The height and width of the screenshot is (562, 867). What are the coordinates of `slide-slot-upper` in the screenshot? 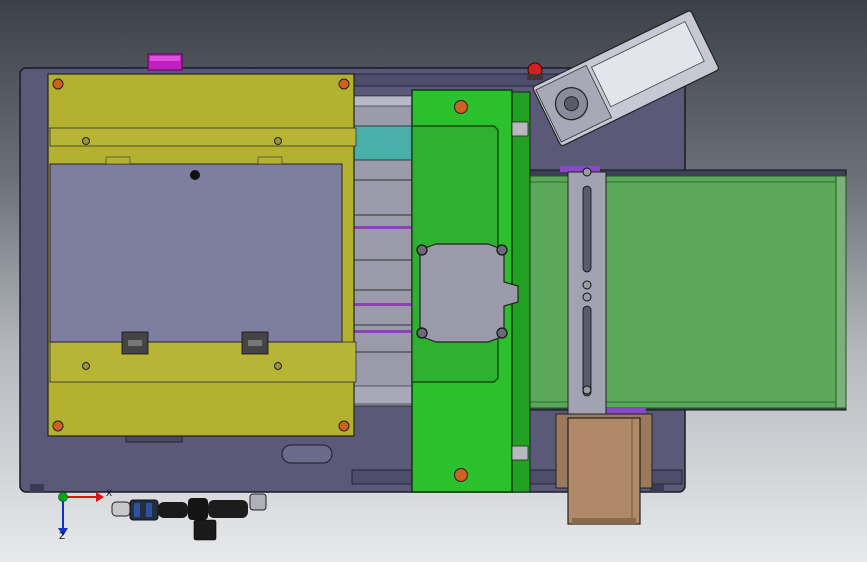 It's located at (587, 229).